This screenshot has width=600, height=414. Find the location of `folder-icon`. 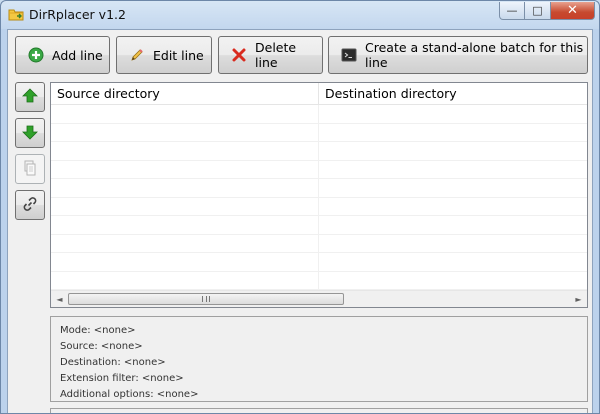

folder-icon is located at coordinates (16, 14).